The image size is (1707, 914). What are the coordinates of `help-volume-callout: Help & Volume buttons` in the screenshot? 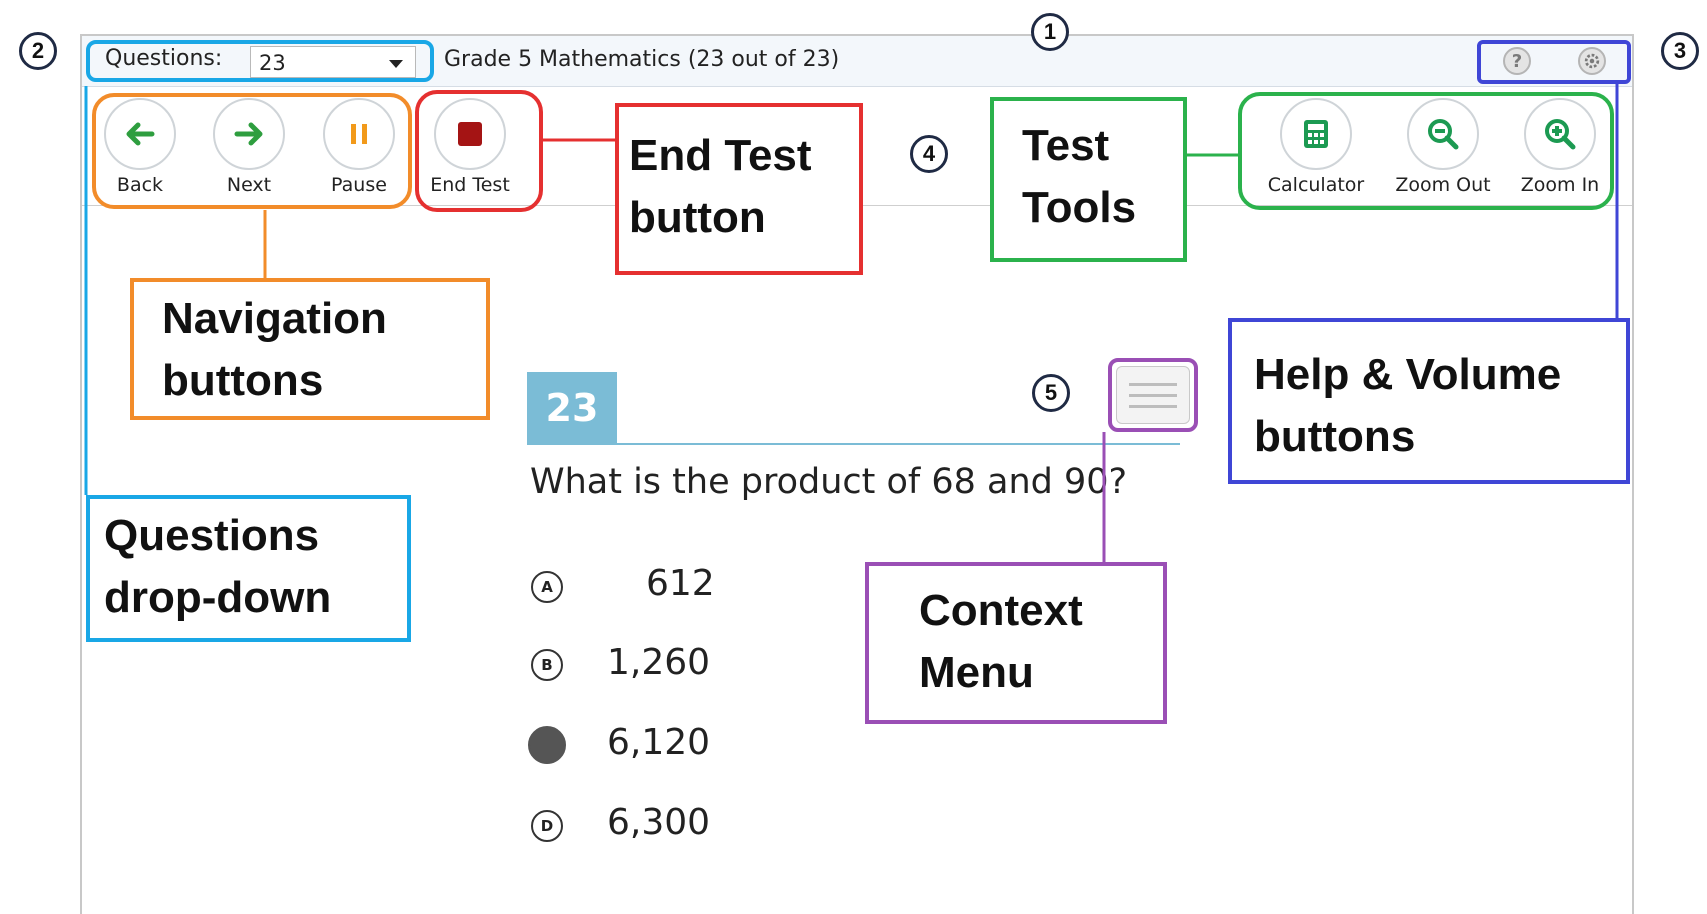 It's located at (1429, 401).